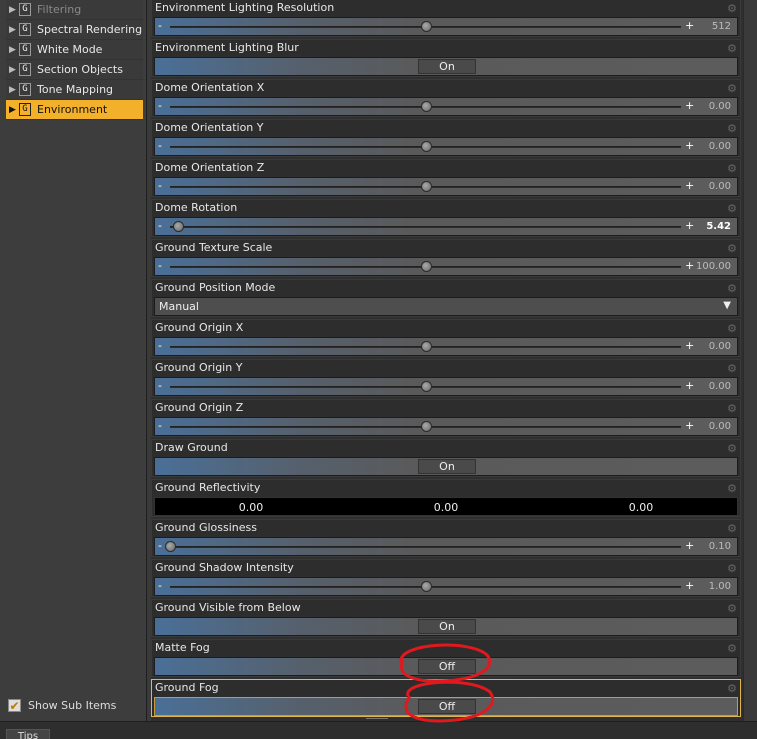  I want to click on annotation-circle-matte-fog, so click(445, 663).